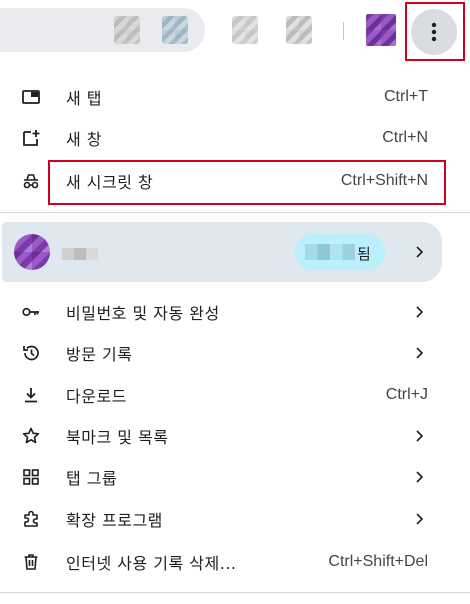 This screenshot has height=604, width=470. I want to click on sync-status-chip: 됨, so click(340, 252).